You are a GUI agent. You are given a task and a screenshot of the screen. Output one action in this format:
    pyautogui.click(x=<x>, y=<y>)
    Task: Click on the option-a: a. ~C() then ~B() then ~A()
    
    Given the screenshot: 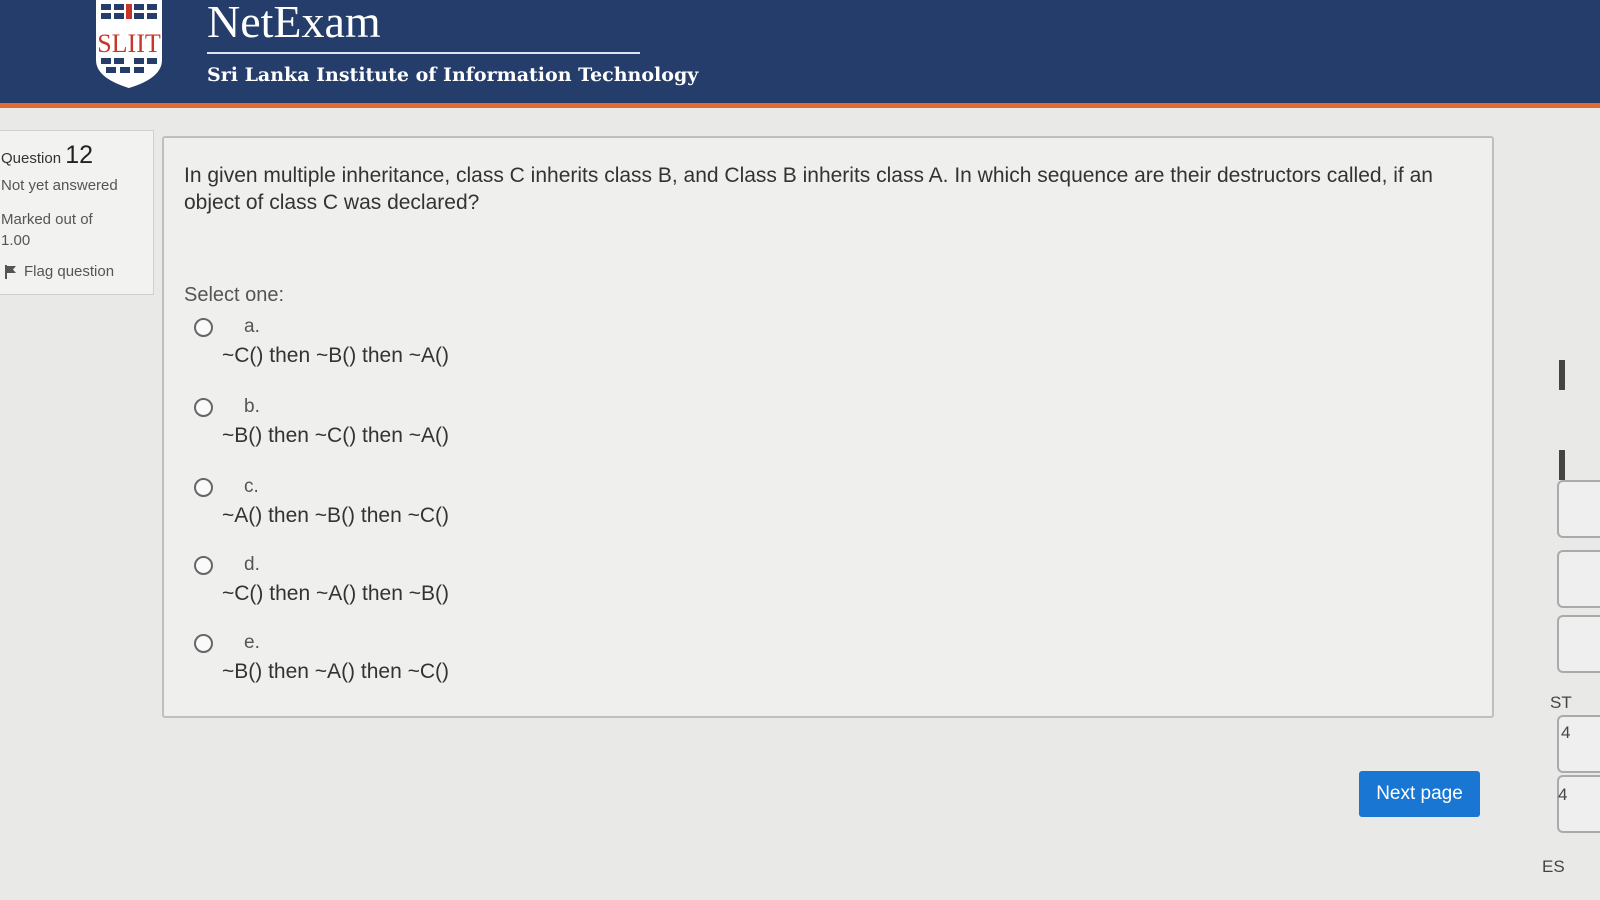 What is the action you would take?
    pyautogui.click(x=394, y=347)
    